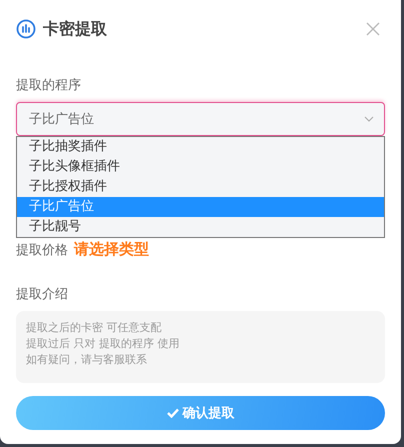 This screenshot has width=404, height=447. I want to click on placeholder-text: 提取过后 只对 提取的程序 使用, so click(103, 344).